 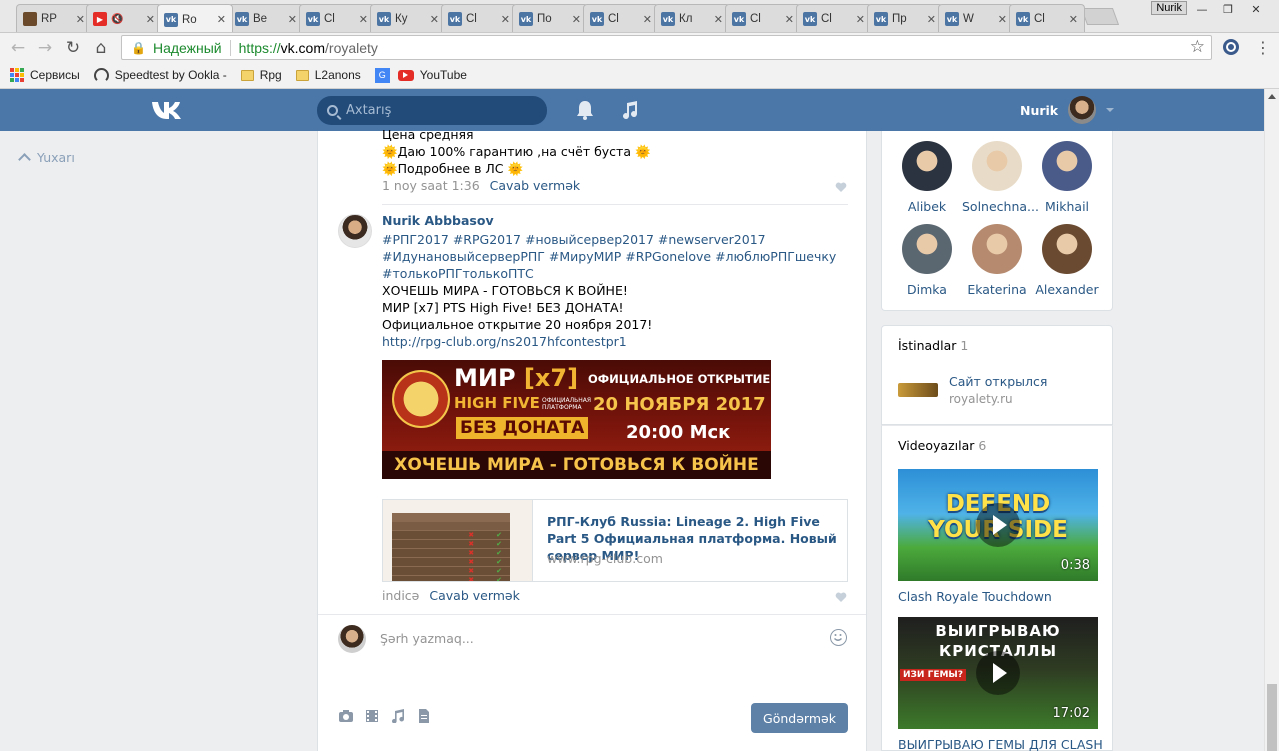 What do you see at coordinates (1100, 16) in the screenshot?
I see `new-tab-button` at bounding box center [1100, 16].